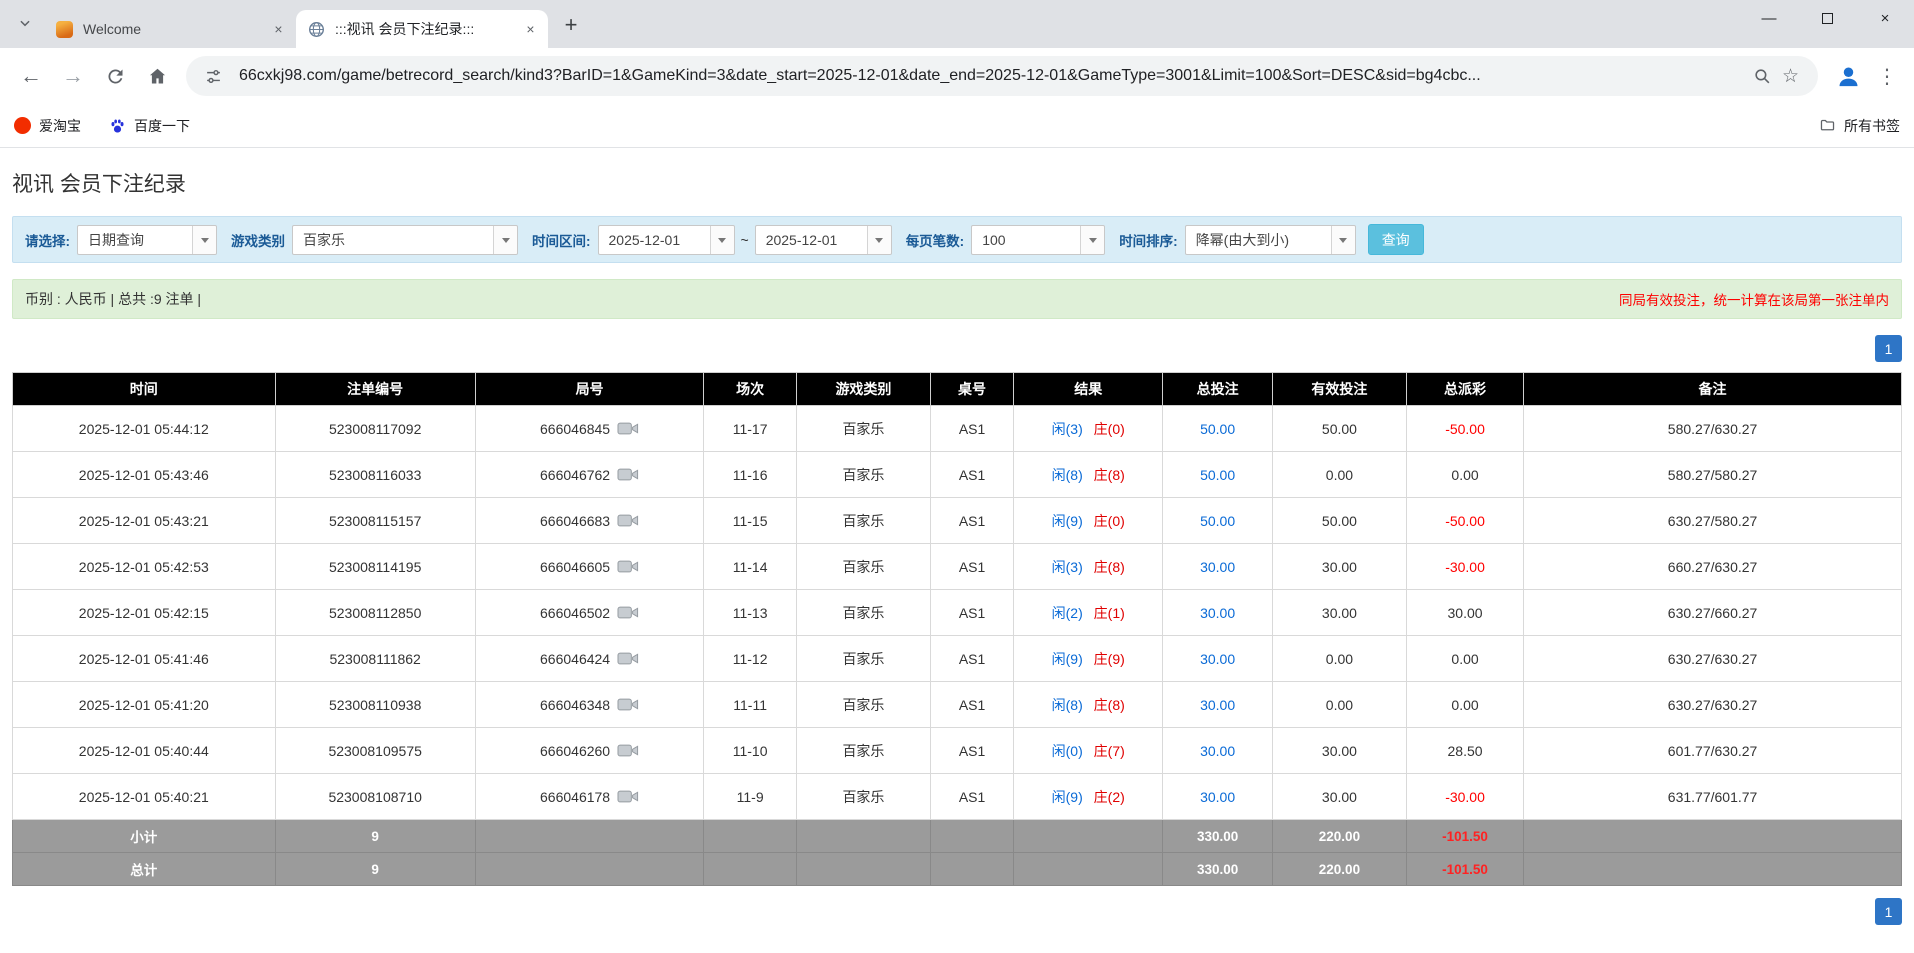  Describe the element at coordinates (113, 299) in the screenshot. I see `currency-count-text: 币别 : 人民币 | 总共 :9 注单 |` at that location.